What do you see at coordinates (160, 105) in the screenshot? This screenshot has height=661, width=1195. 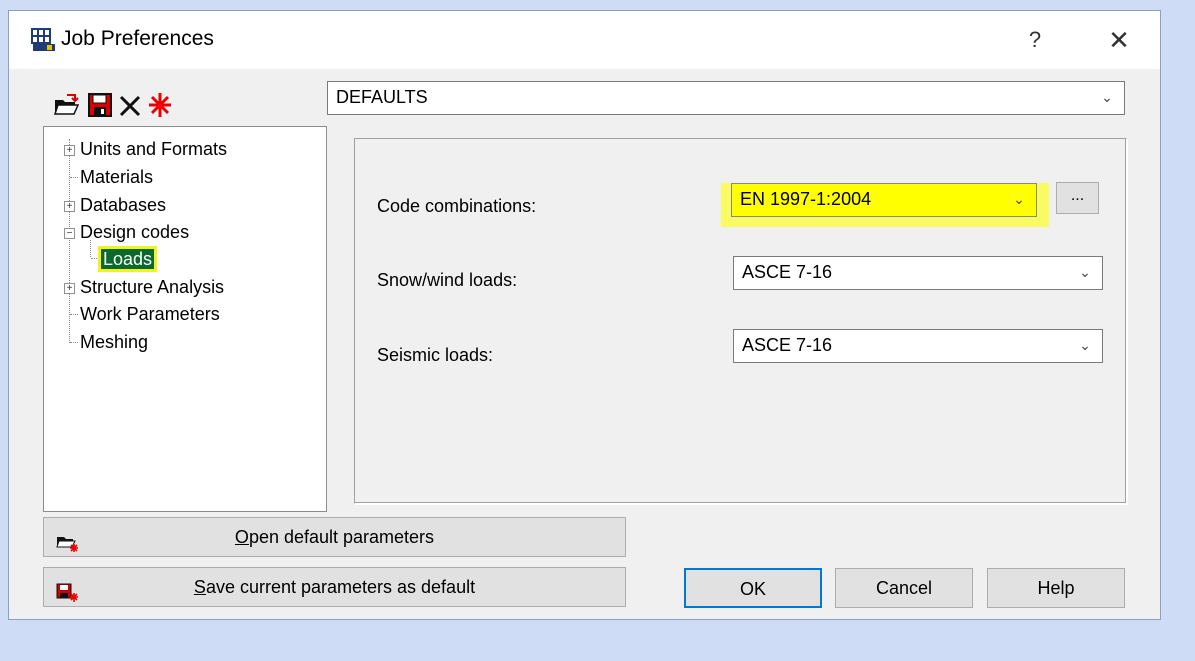 I see `reset-star-icon` at bounding box center [160, 105].